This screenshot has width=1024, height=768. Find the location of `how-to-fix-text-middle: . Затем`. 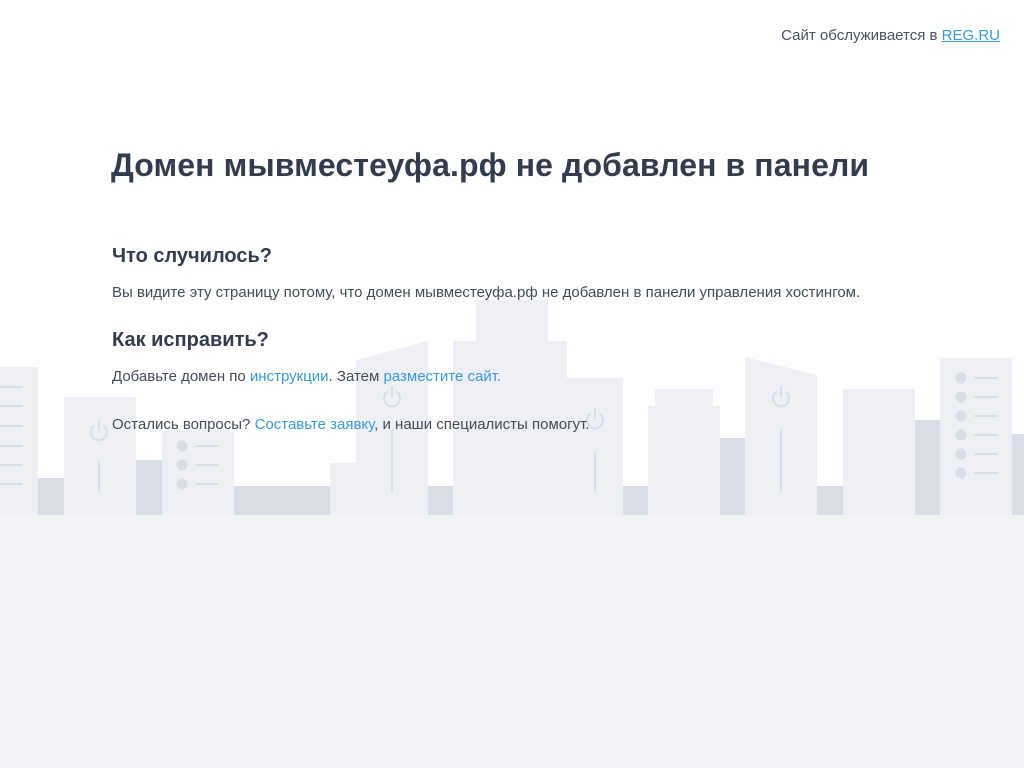

how-to-fix-text-middle: . Затем is located at coordinates (354, 376).